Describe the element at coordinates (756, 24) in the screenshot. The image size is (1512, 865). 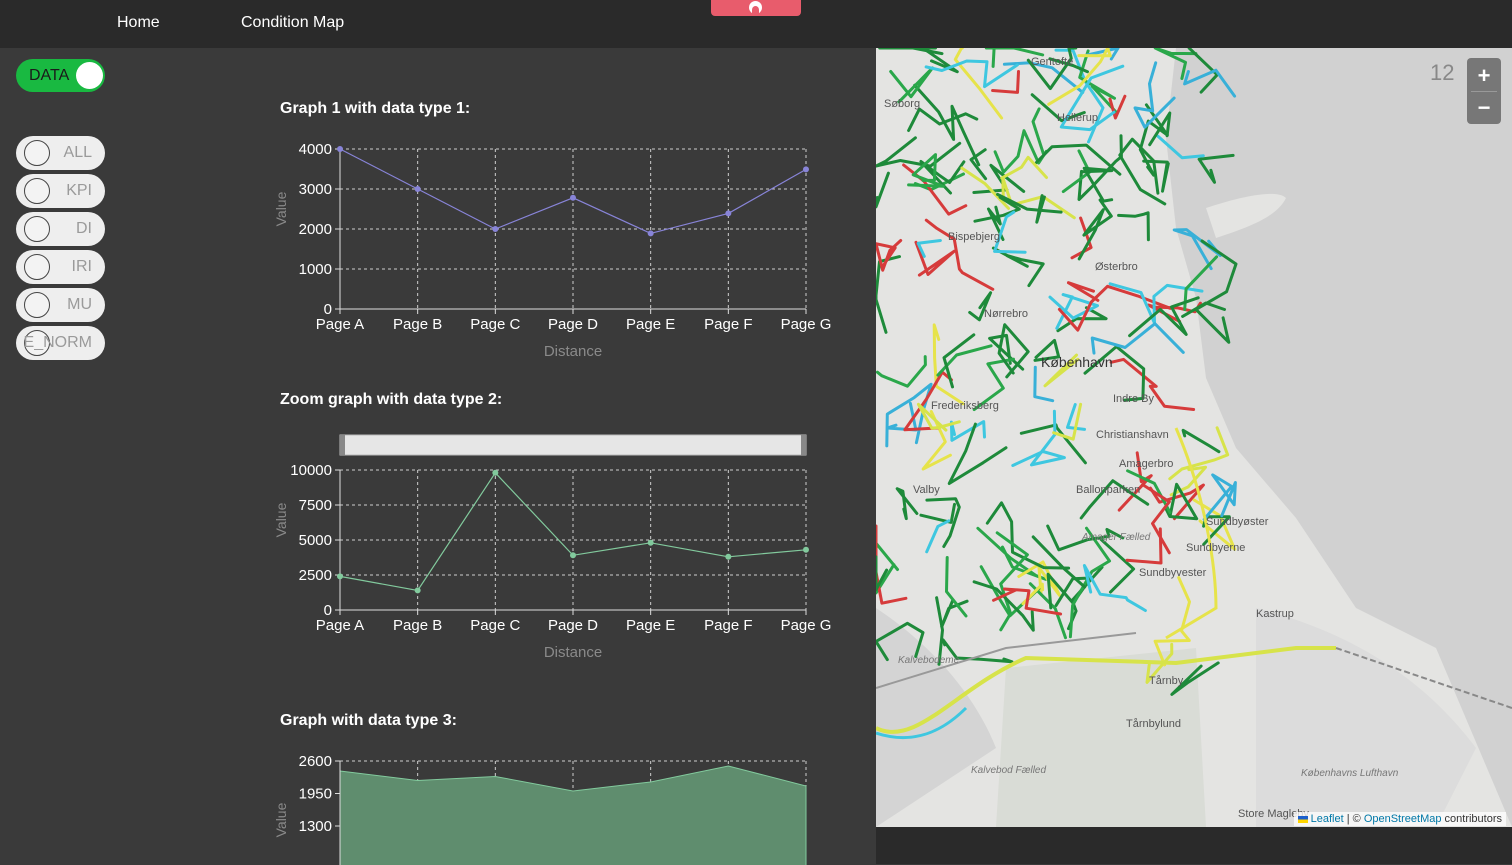
I see `top-navbar: Home Condition Map` at that location.